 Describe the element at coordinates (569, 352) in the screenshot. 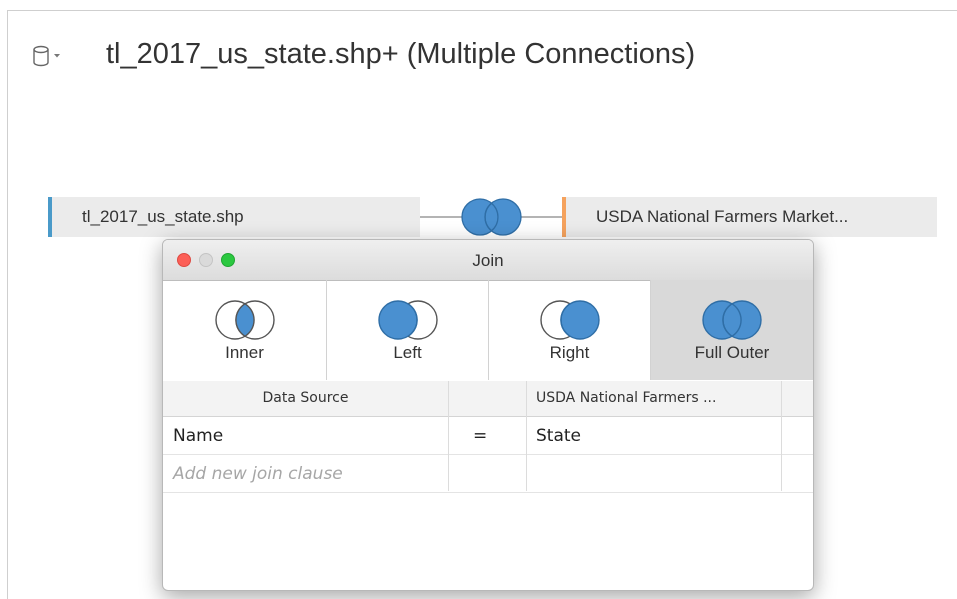

I see `join-type-label: Right` at that location.